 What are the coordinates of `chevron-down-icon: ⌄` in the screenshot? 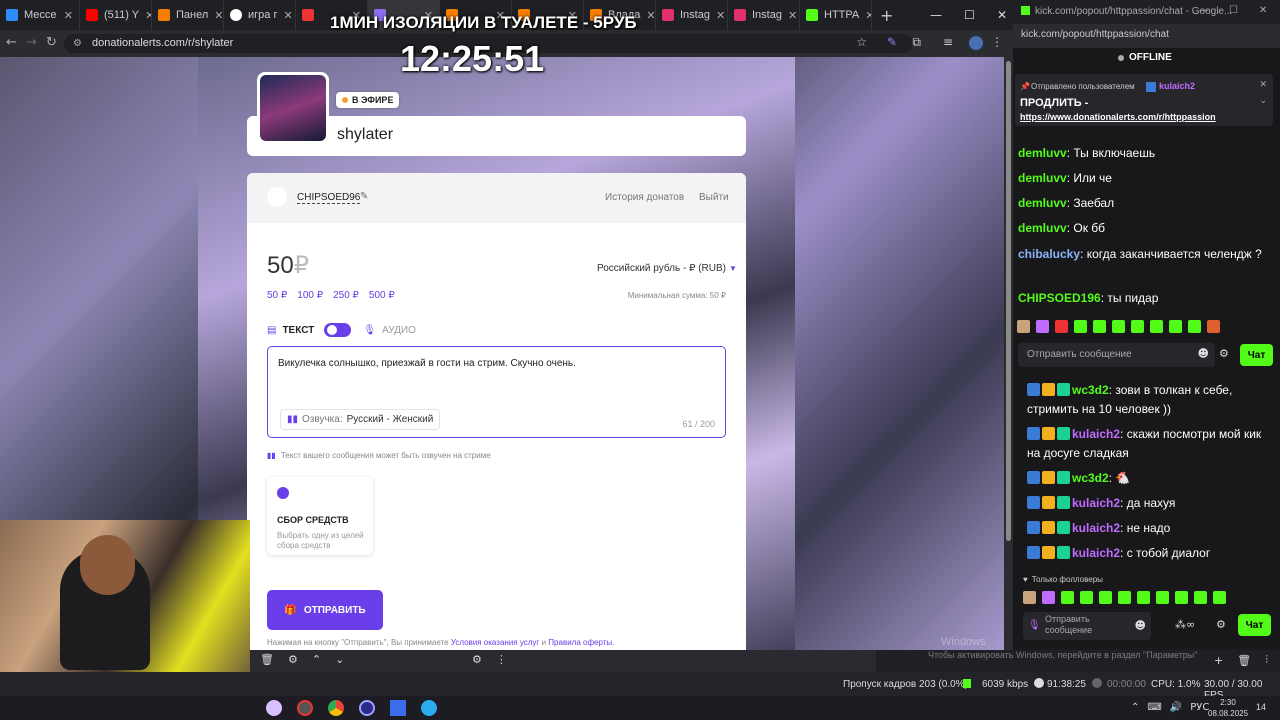 It's located at (1263, 101).